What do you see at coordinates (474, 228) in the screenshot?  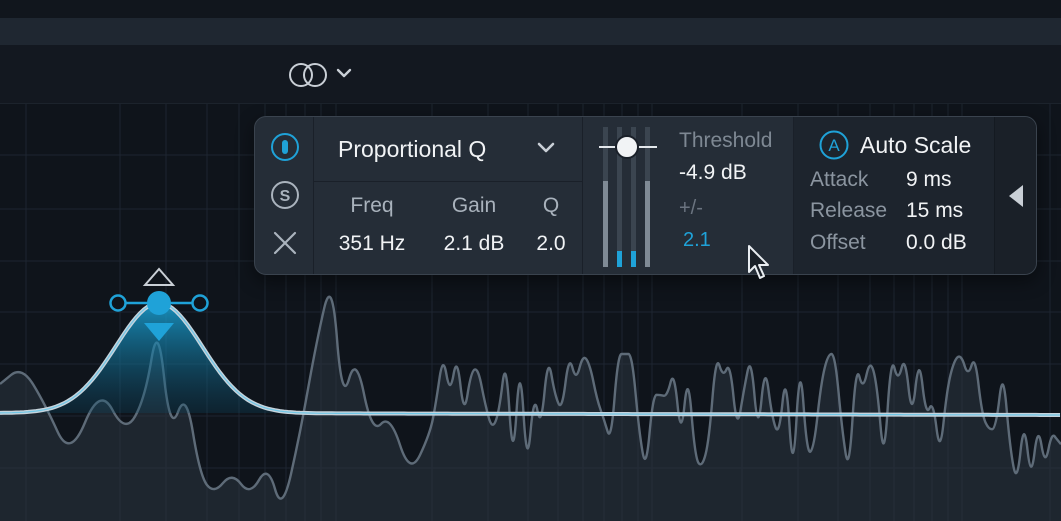 I see `gain-param: Gain 2.1 dB` at bounding box center [474, 228].